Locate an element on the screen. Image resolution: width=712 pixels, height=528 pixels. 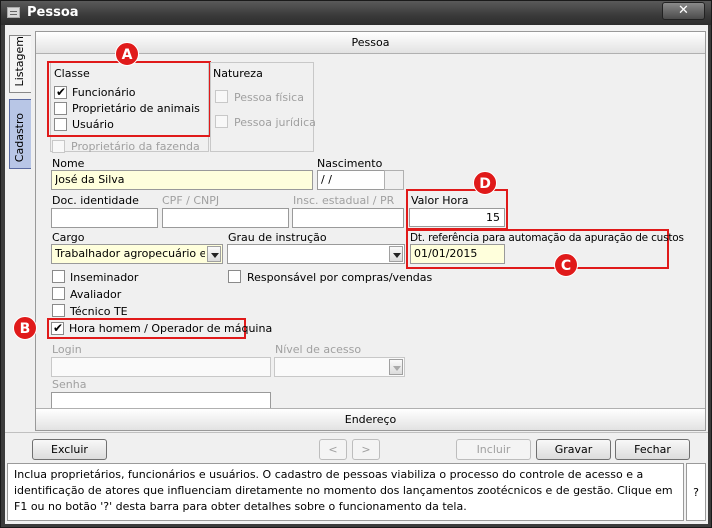
hora-homem-checkbox: ✔ is located at coordinates (57, 328).